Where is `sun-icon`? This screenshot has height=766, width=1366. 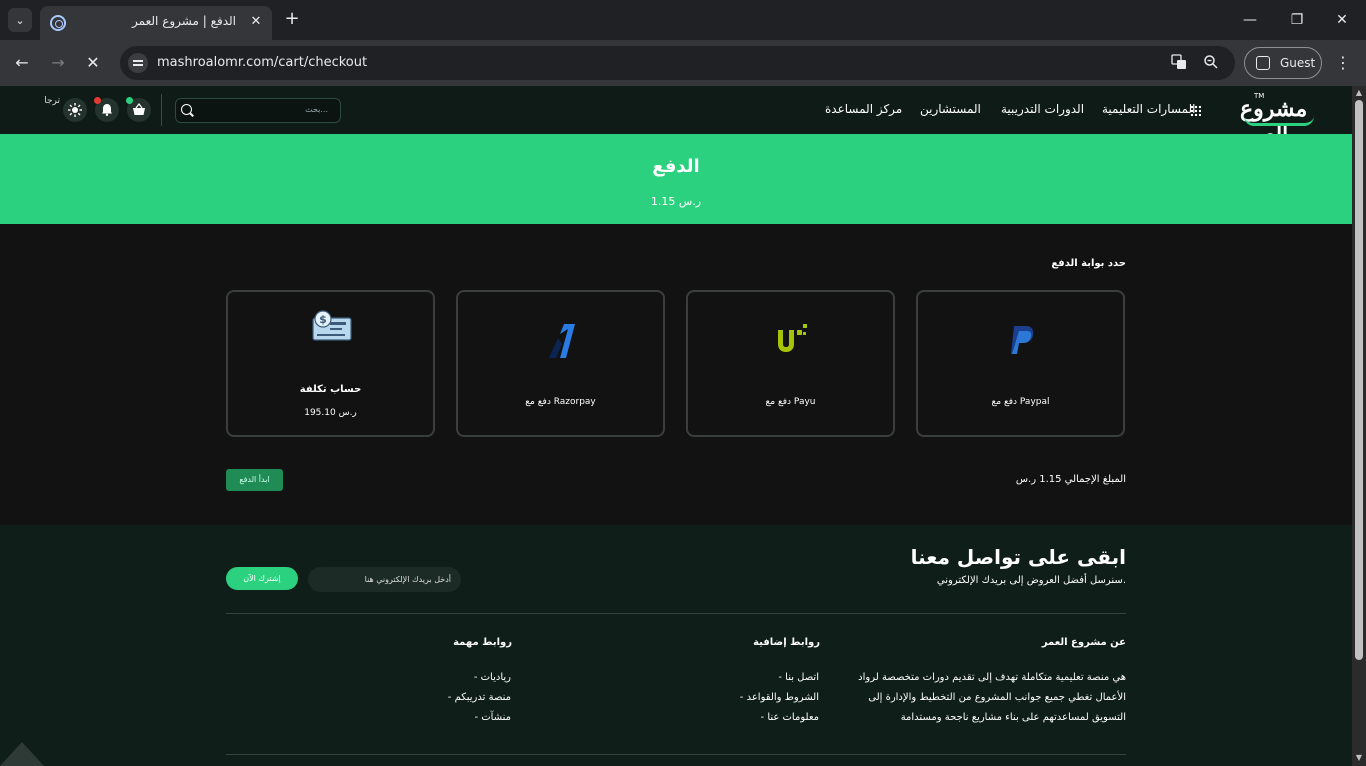
sun-icon is located at coordinates (75, 110).